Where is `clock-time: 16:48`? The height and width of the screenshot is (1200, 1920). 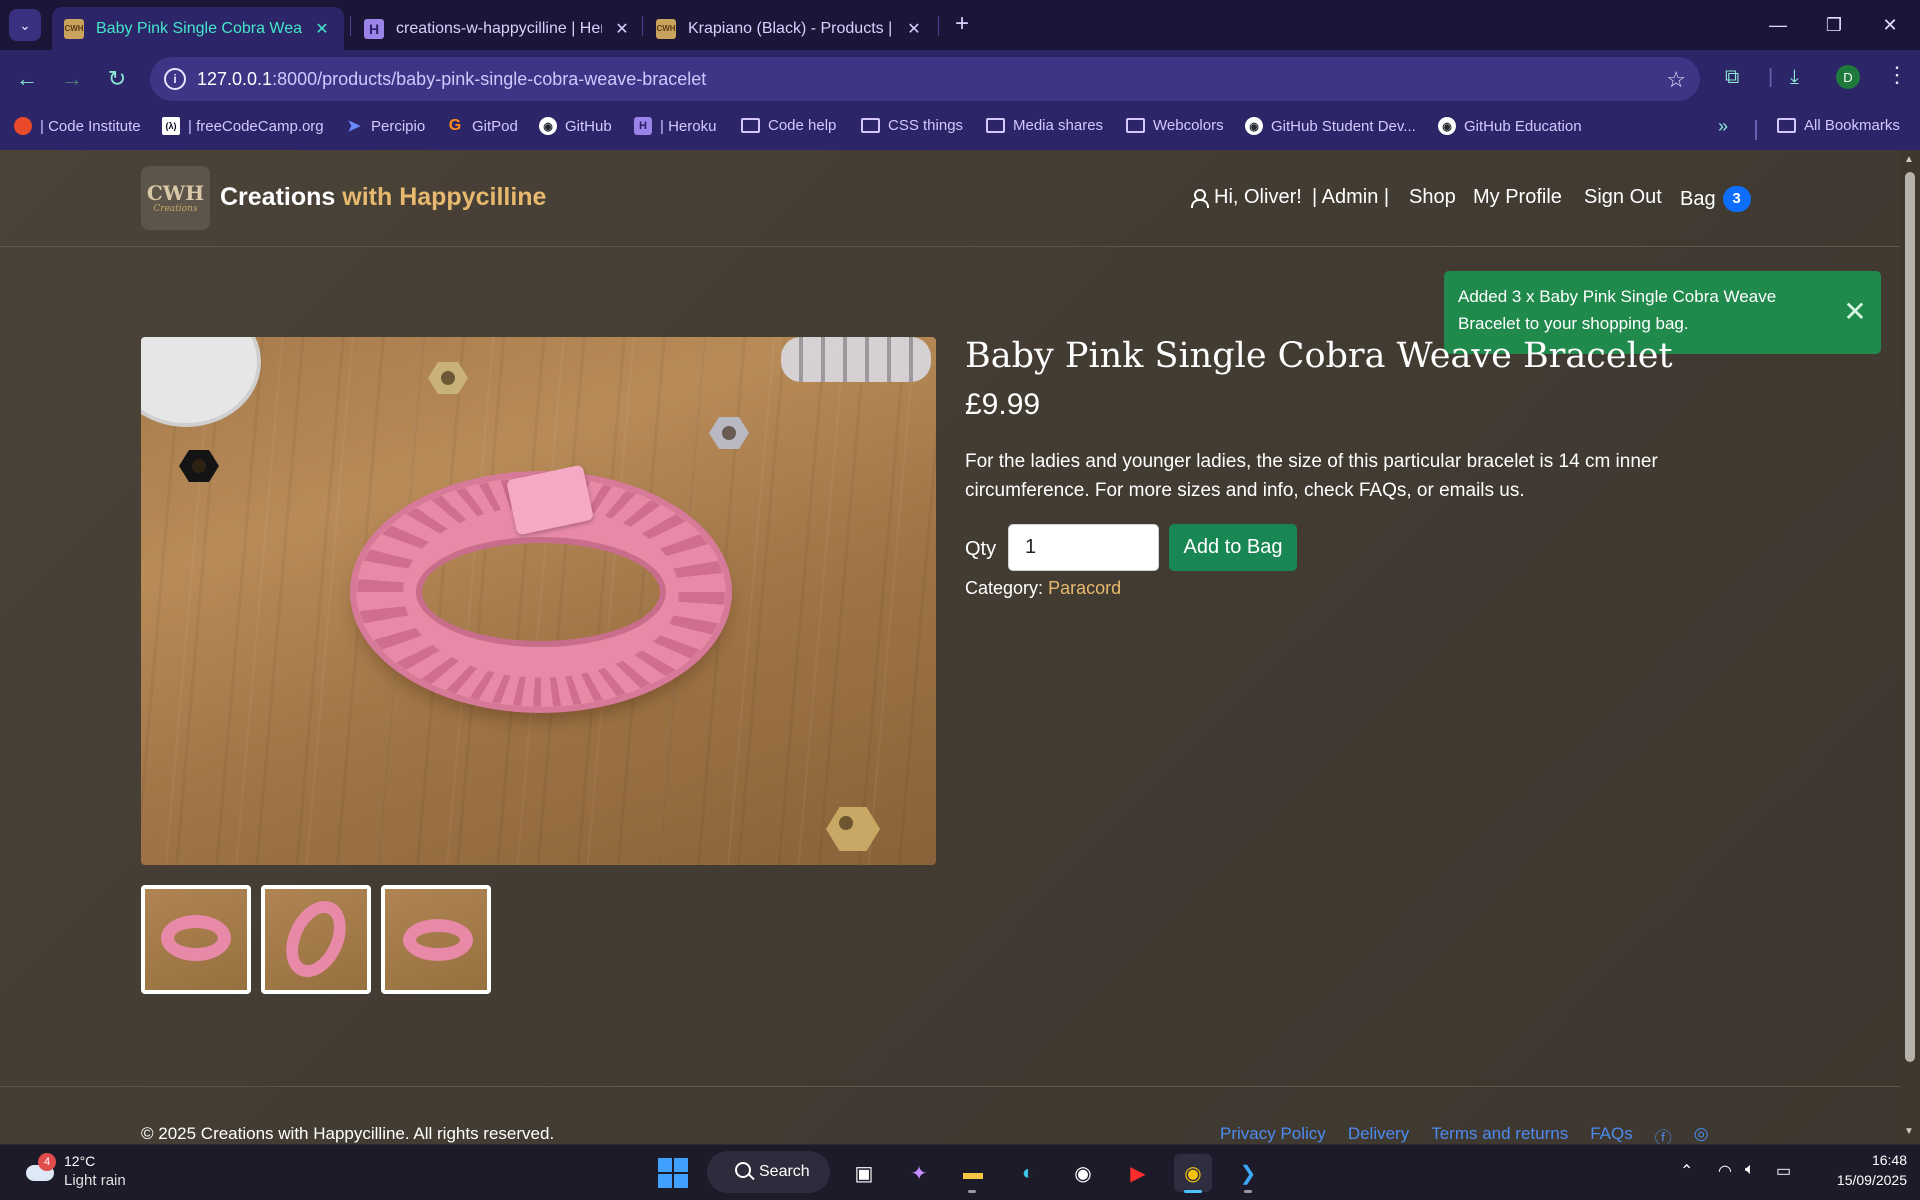
clock-time: 16:48 is located at coordinates (1882, 1160).